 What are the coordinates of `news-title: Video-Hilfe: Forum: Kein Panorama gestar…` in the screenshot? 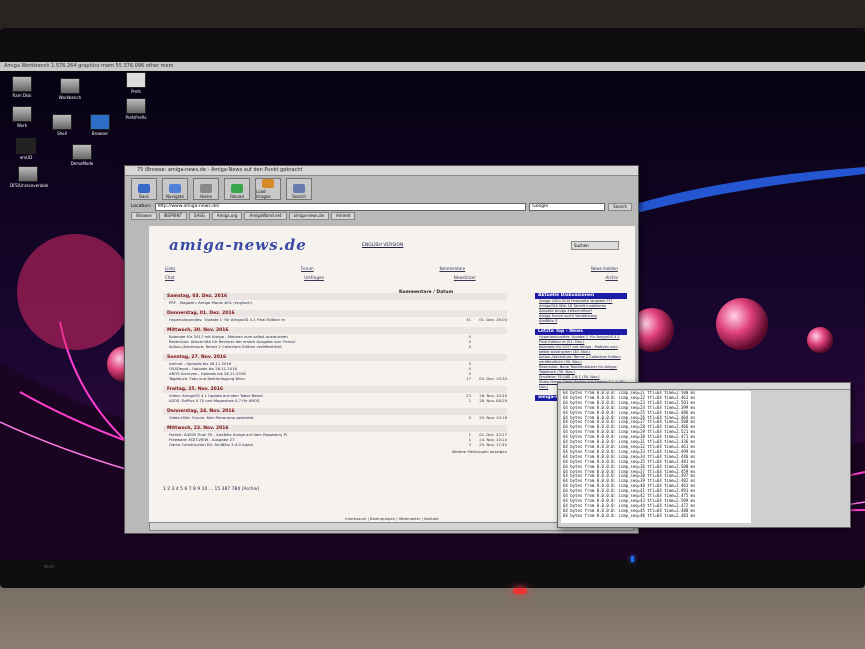 It's located at (308, 417).